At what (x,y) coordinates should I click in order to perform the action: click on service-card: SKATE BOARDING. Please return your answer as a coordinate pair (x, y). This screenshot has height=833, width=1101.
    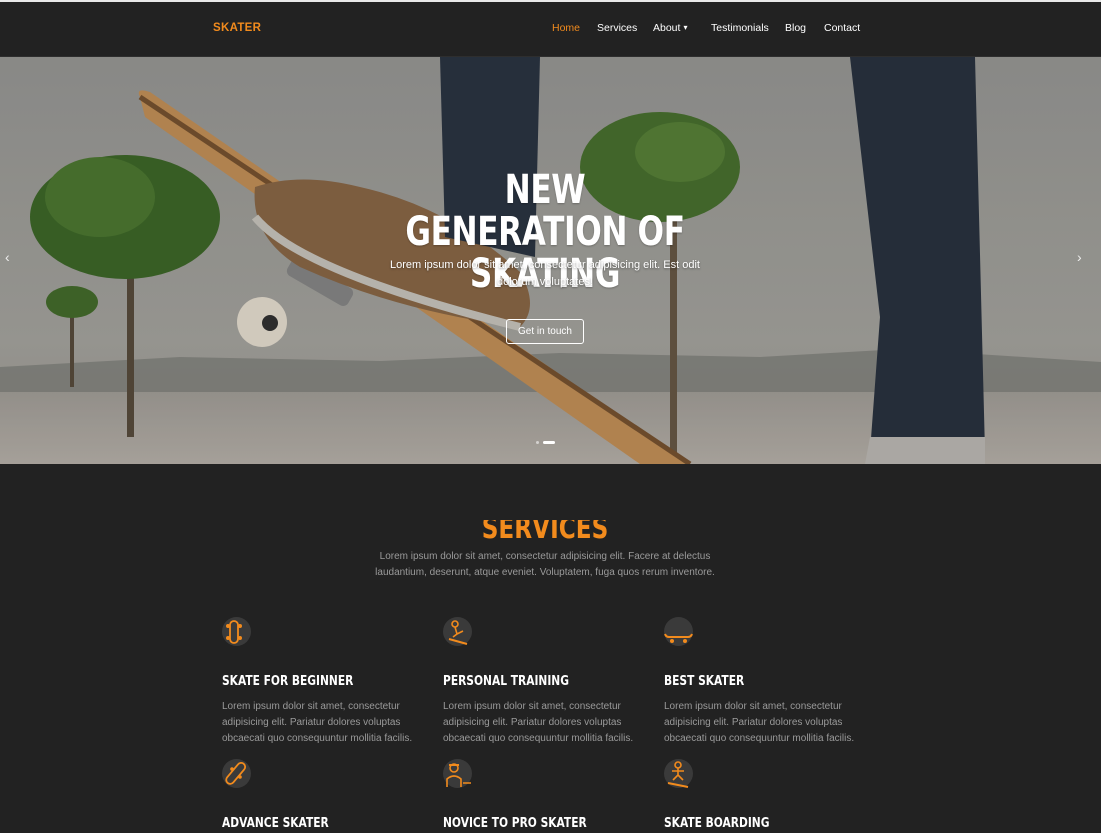
    Looking at the image, I should click on (764, 796).